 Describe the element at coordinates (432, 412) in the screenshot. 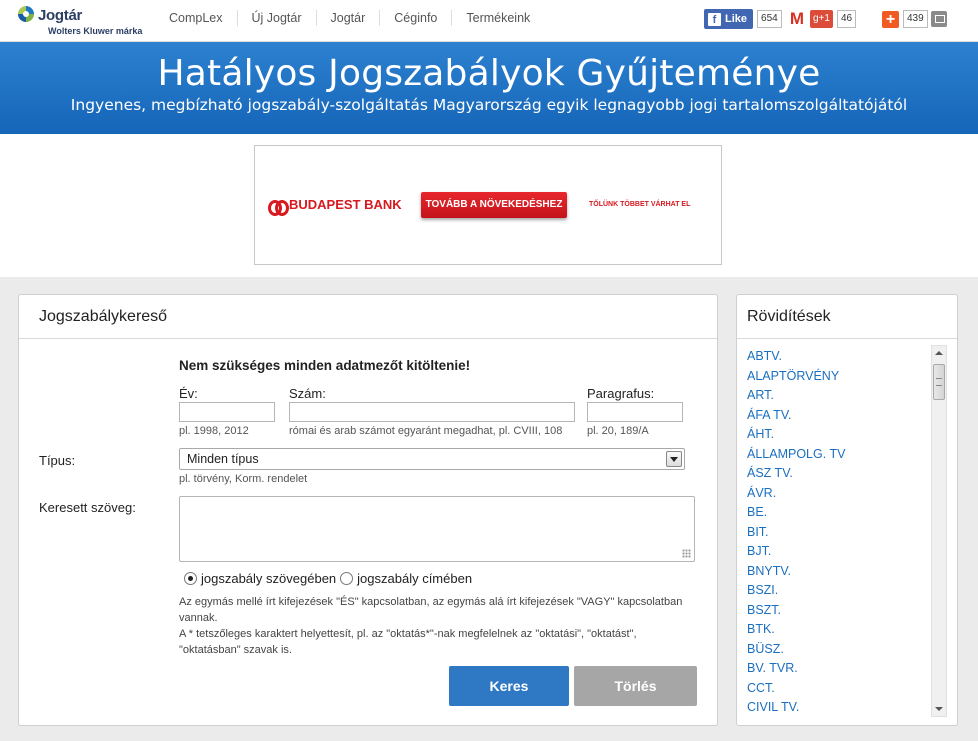

I see `number-input` at that location.